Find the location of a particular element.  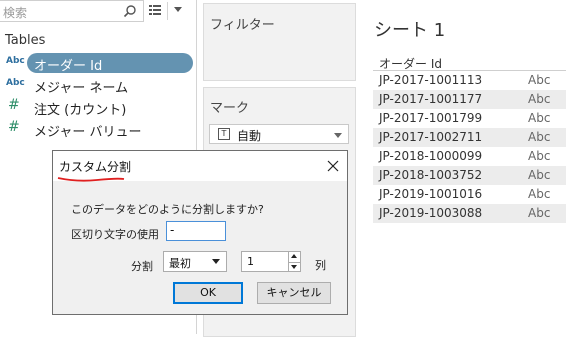

count-unit-label: 列 is located at coordinates (320, 265).